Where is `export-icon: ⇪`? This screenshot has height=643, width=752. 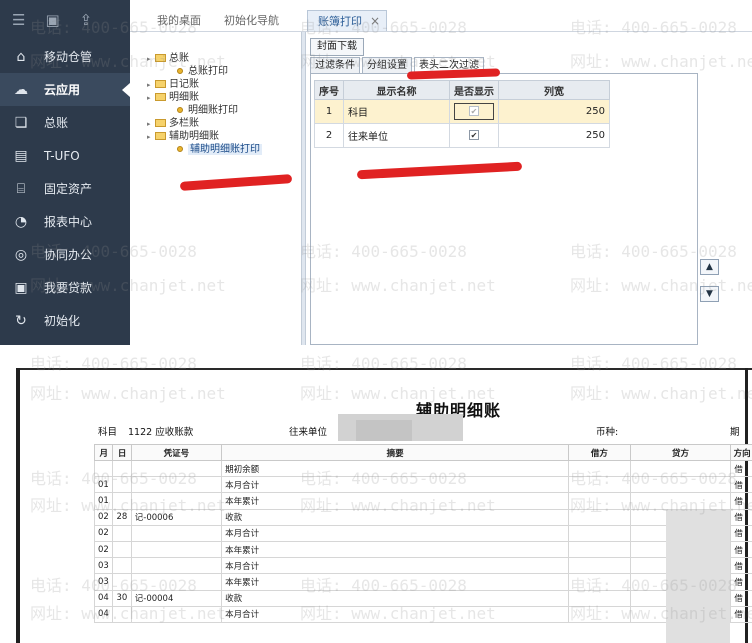
export-icon: ⇪ is located at coordinates (86, 20).